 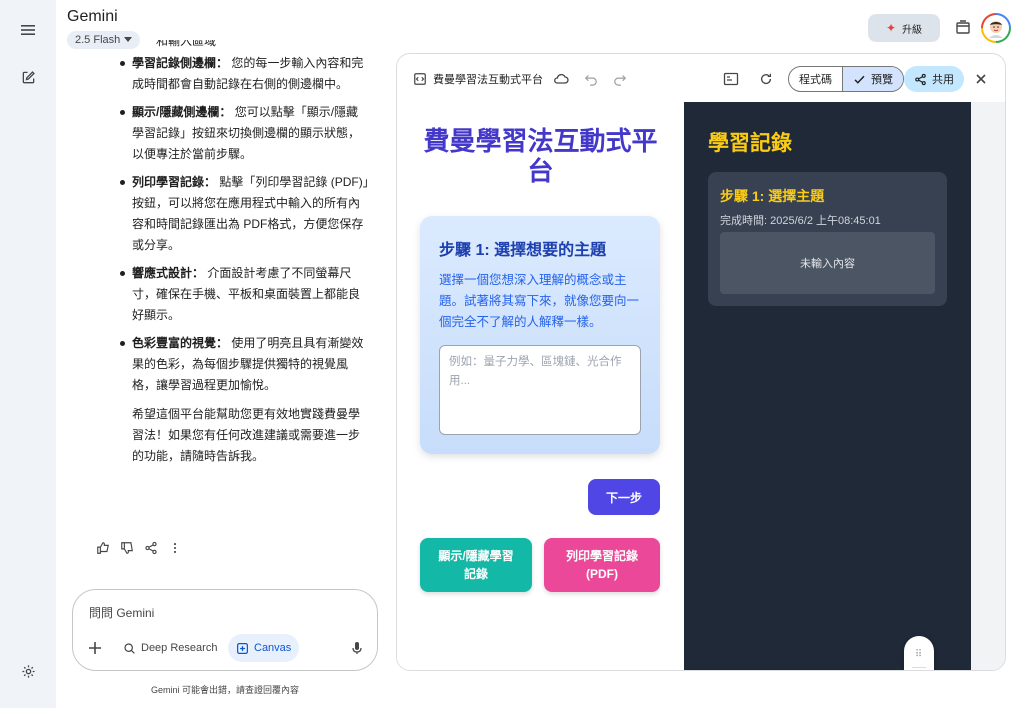 I want to click on preview-tab: 預覽, so click(x=872, y=79).